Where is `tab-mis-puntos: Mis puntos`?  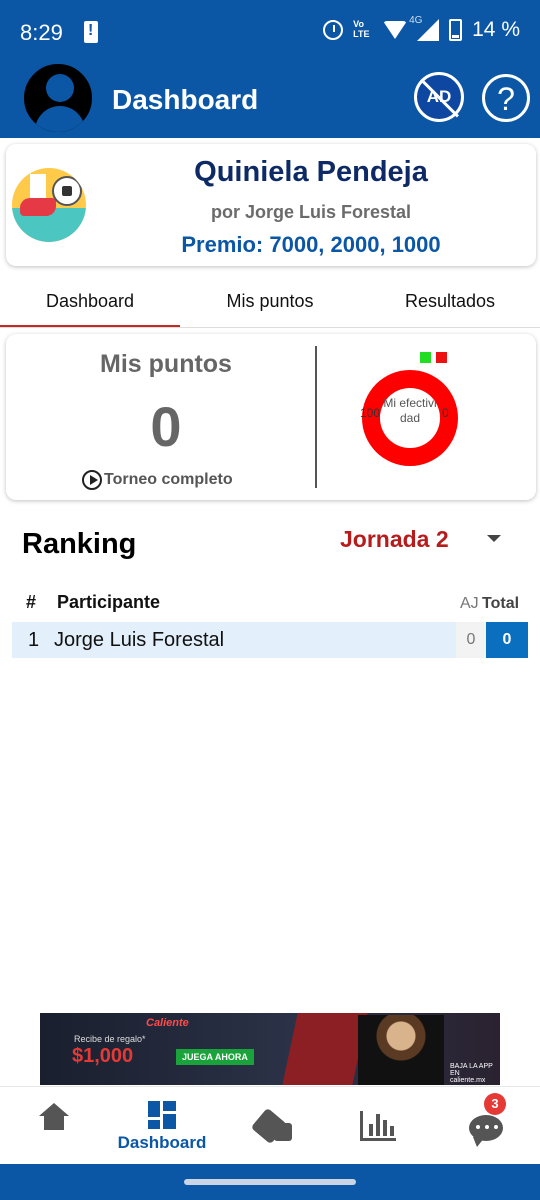
tab-mis-puntos: Mis puntos is located at coordinates (270, 303).